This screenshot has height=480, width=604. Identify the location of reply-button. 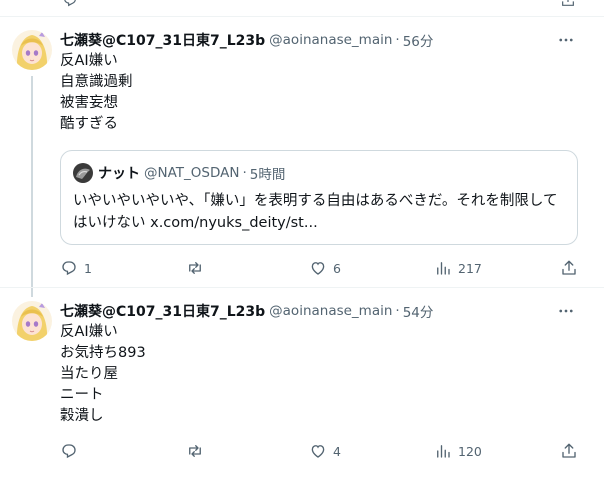
(72, 451).